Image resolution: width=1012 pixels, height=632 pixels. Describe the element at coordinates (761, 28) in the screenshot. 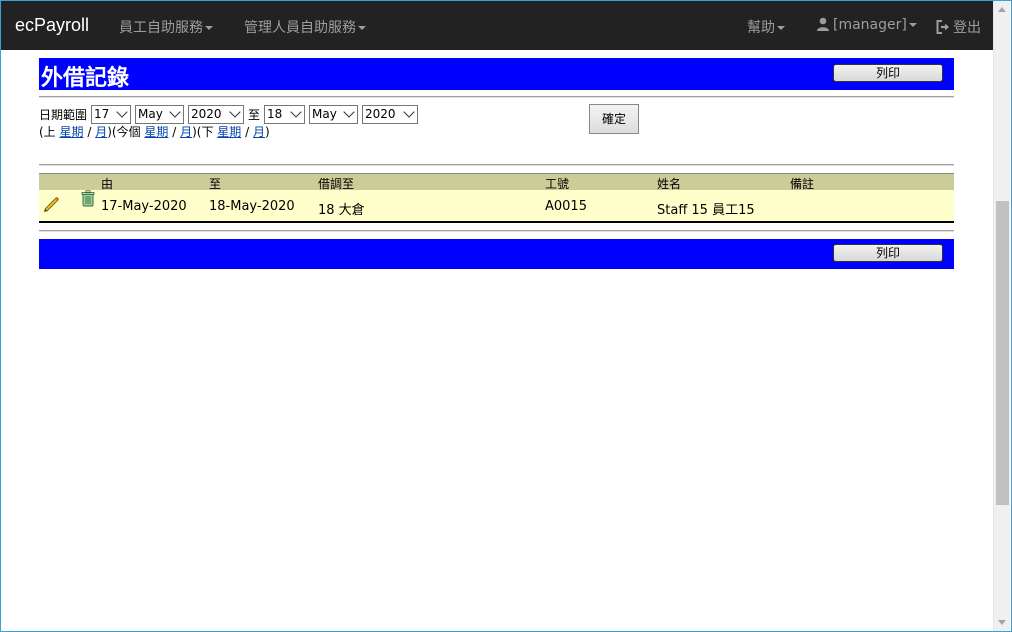

I see `menu-help-label: 幫助` at that location.